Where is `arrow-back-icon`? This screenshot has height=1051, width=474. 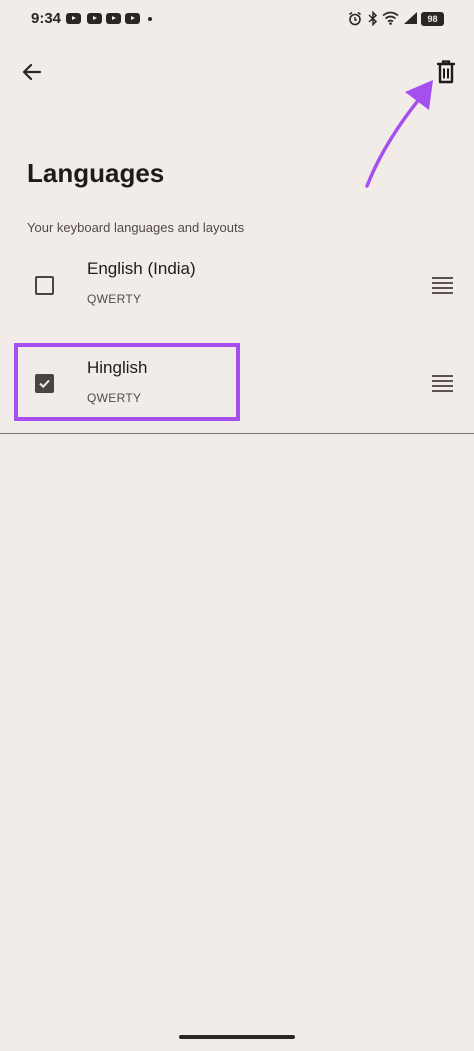 arrow-back-icon is located at coordinates (32, 72).